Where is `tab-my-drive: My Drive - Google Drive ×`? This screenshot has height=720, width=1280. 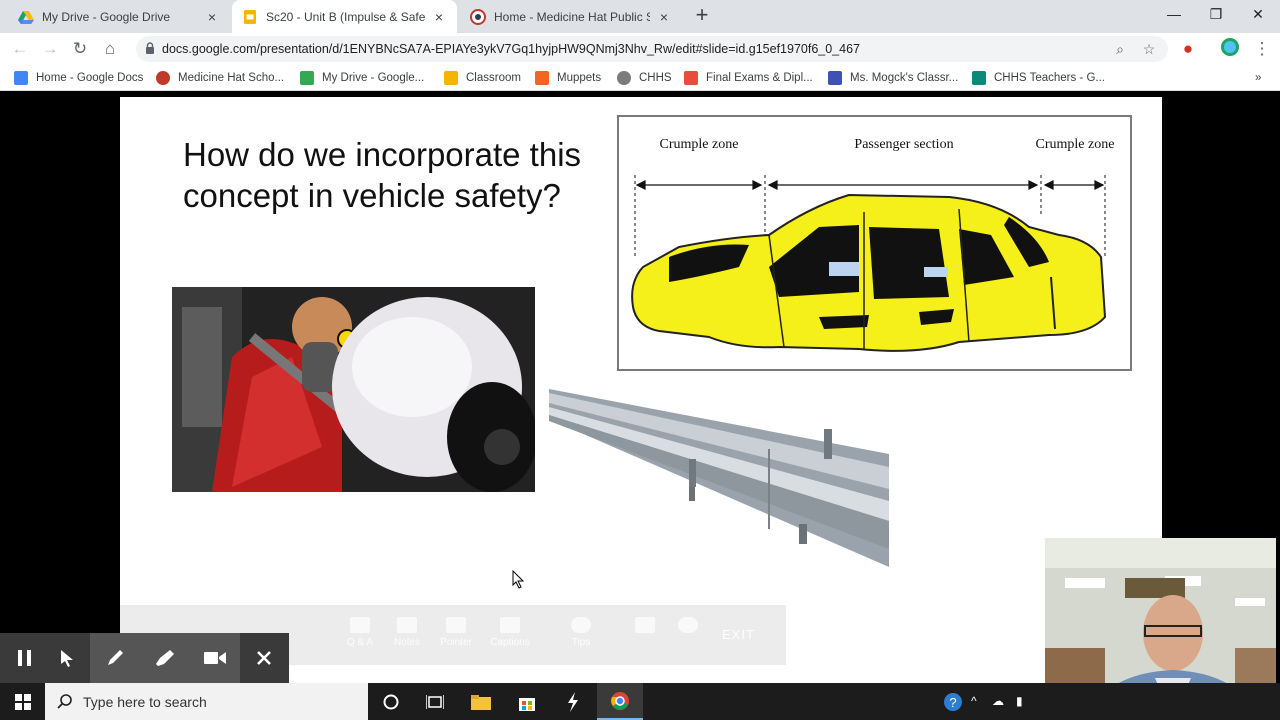
tab-my-drive: My Drive - Google Drive × is located at coordinates (119, 16).